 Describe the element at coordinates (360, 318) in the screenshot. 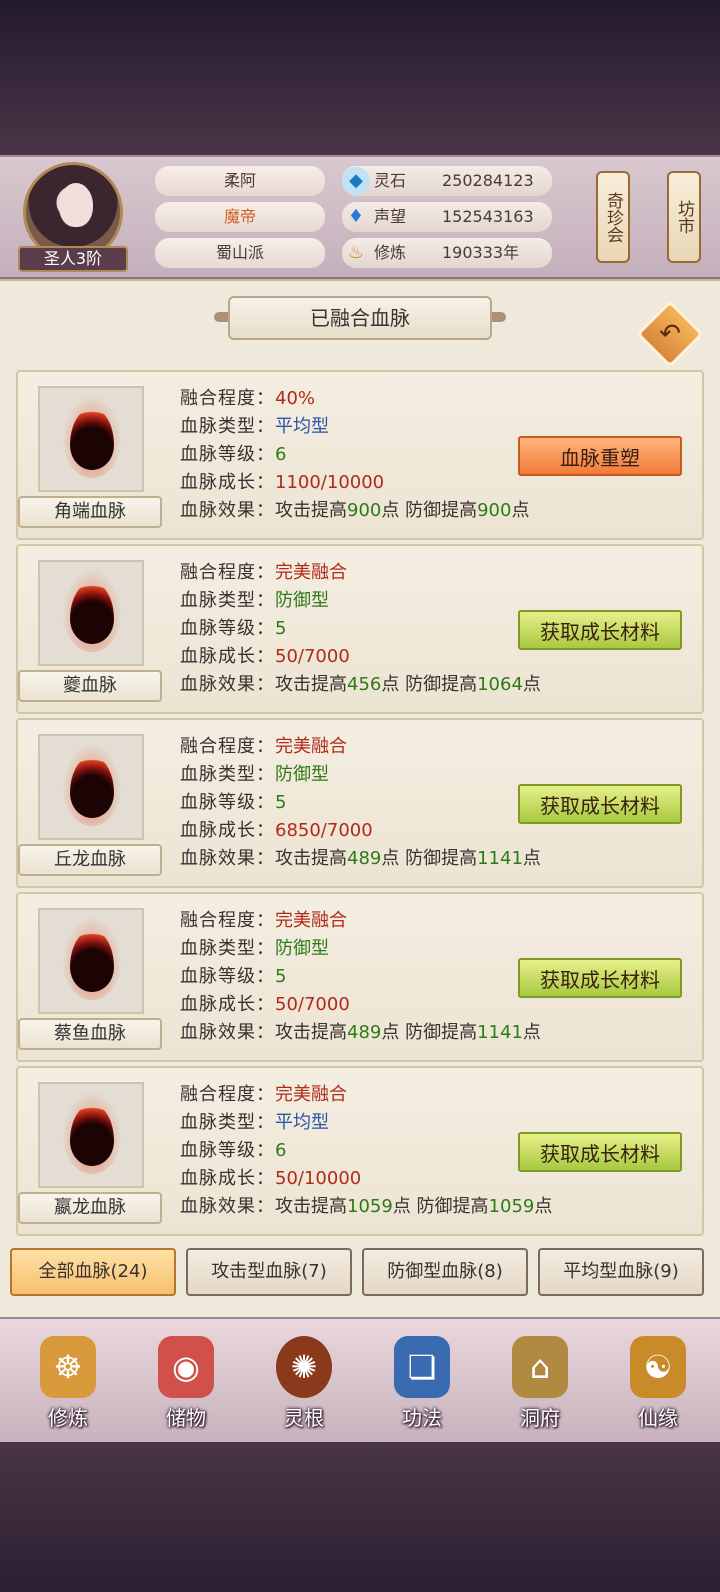

I see `panel-title: 已融合血脉` at that location.